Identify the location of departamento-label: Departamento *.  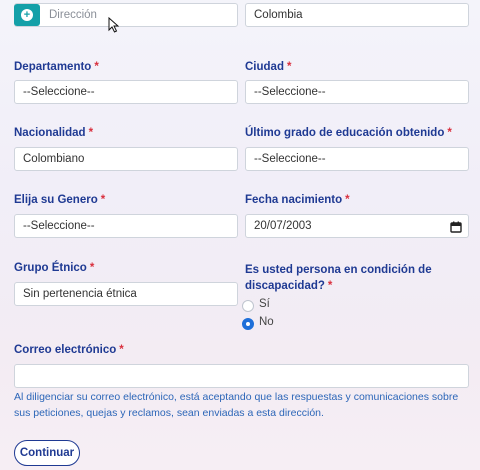
(56, 67).